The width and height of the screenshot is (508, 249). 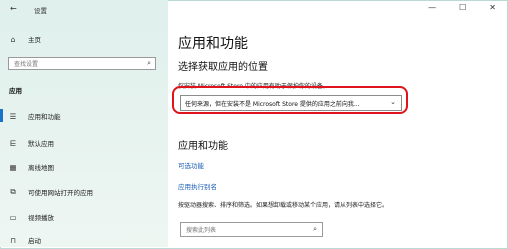 I want to click on apps-list-description: 按驱动器搜索、排序和筛选。如果想卸载或移动某个应用，请从列表中选择它。, so click(x=283, y=205).